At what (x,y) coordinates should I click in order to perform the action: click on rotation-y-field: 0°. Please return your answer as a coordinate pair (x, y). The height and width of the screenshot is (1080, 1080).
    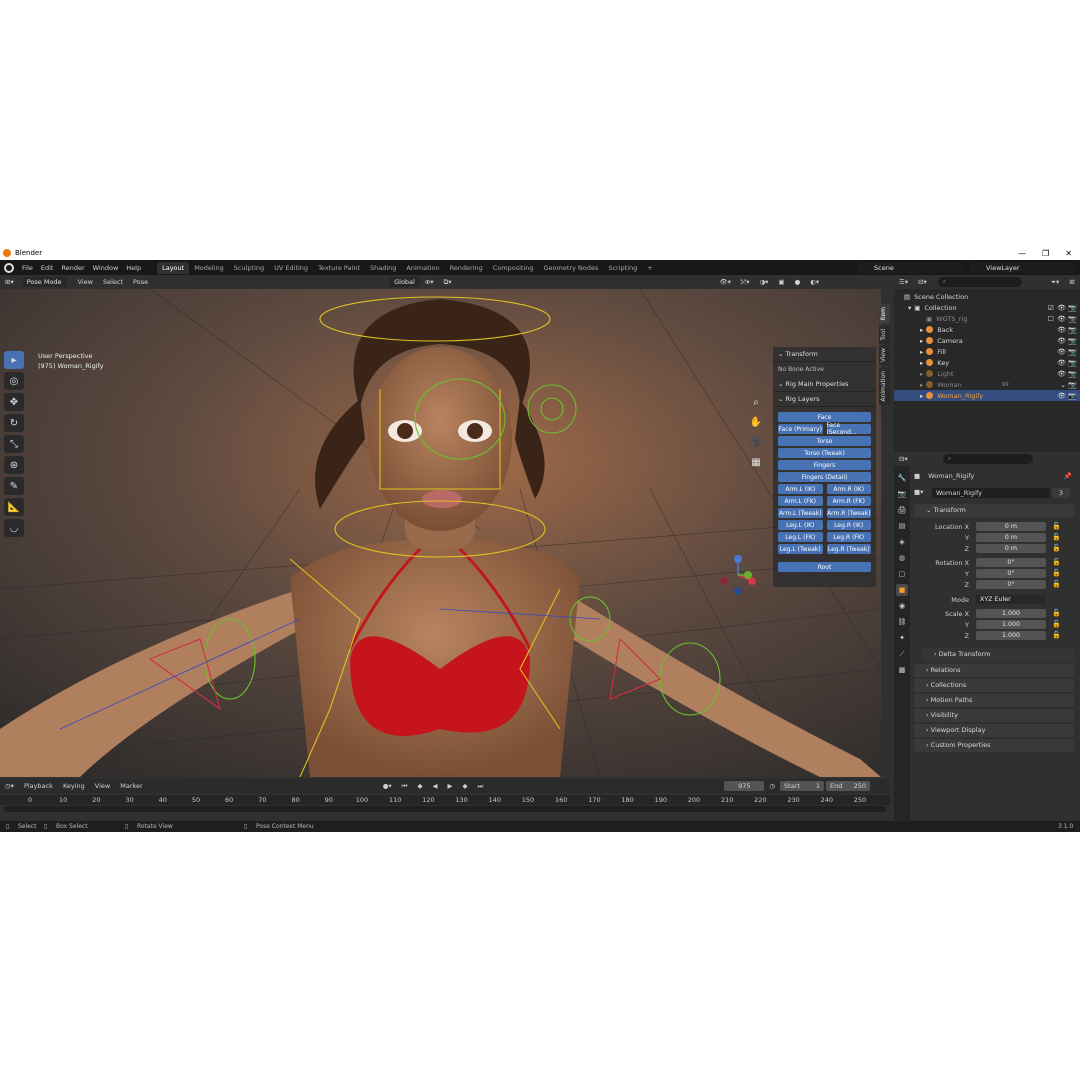
    Looking at the image, I should click on (1011, 573).